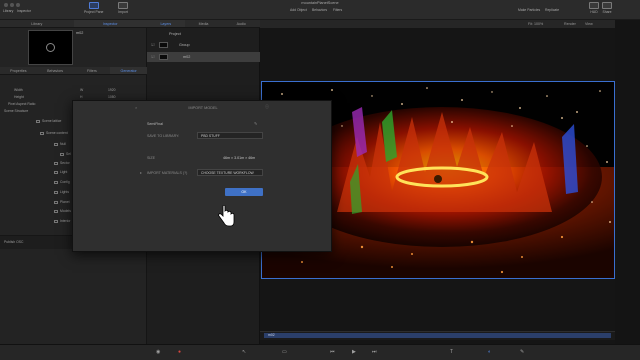 The width and height of the screenshot is (640, 360). I want to click on layer-row-m02: ☑ m02, so click(203, 57).